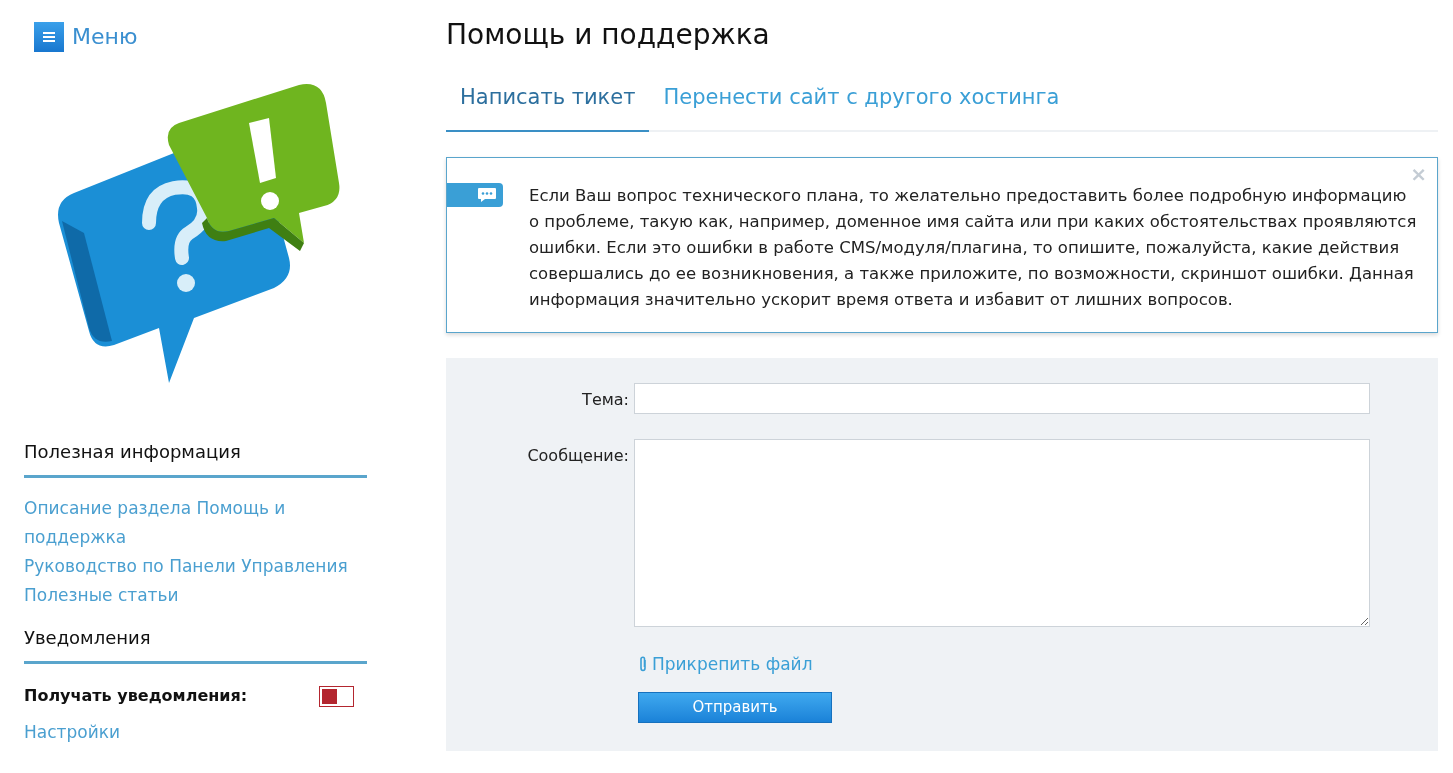 The image size is (1453, 773). What do you see at coordinates (735, 707) in the screenshot?
I see `submit-button: Отправить` at bounding box center [735, 707].